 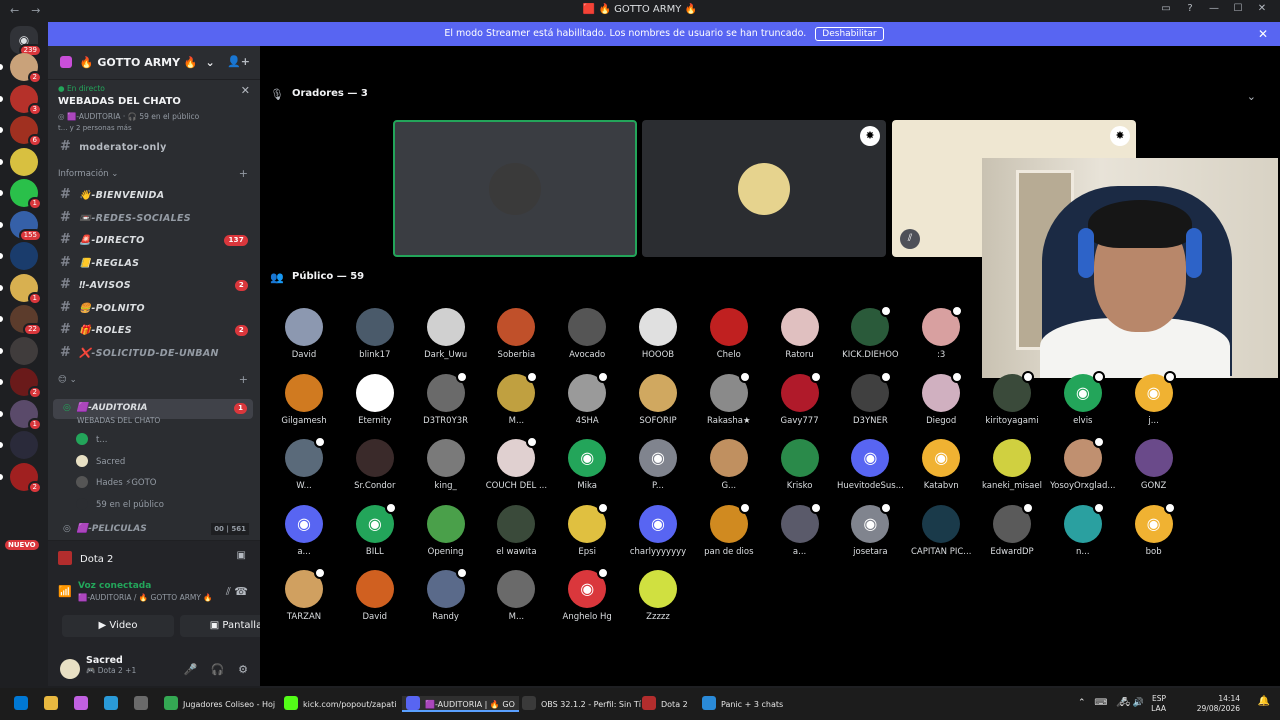 I want to click on channel-avisos: # ‼-AVISOS 2, so click(x=154, y=285).